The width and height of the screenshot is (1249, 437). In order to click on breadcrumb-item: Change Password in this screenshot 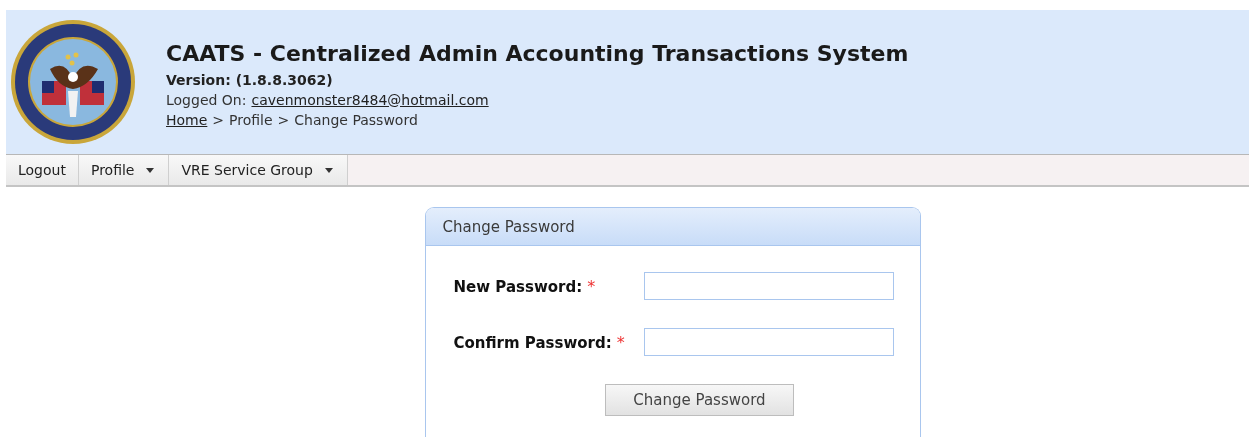, I will do `click(356, 119)`.